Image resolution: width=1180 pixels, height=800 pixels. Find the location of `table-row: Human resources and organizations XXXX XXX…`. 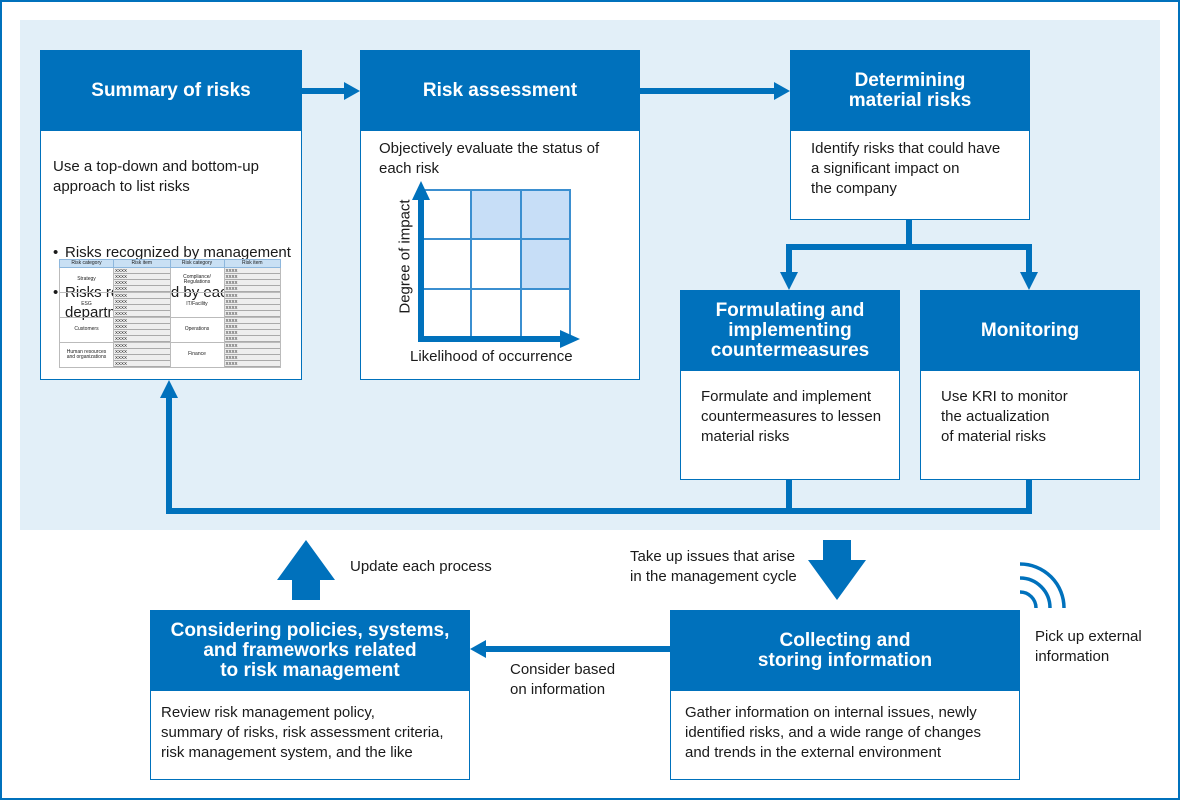

table-row: Human resources and organizations XXXX XXX… is located at coordinates (170, 355).